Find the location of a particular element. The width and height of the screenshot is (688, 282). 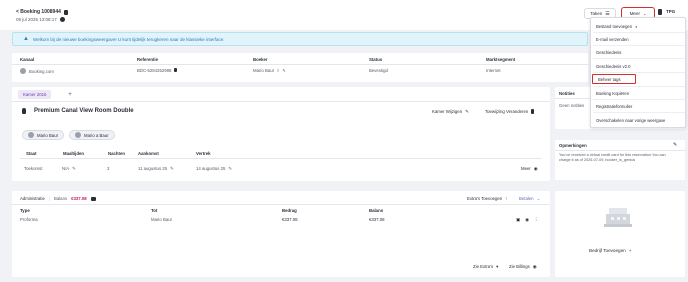

extras-label: Extra's Toevoegen is located at coordinates (485, 198).